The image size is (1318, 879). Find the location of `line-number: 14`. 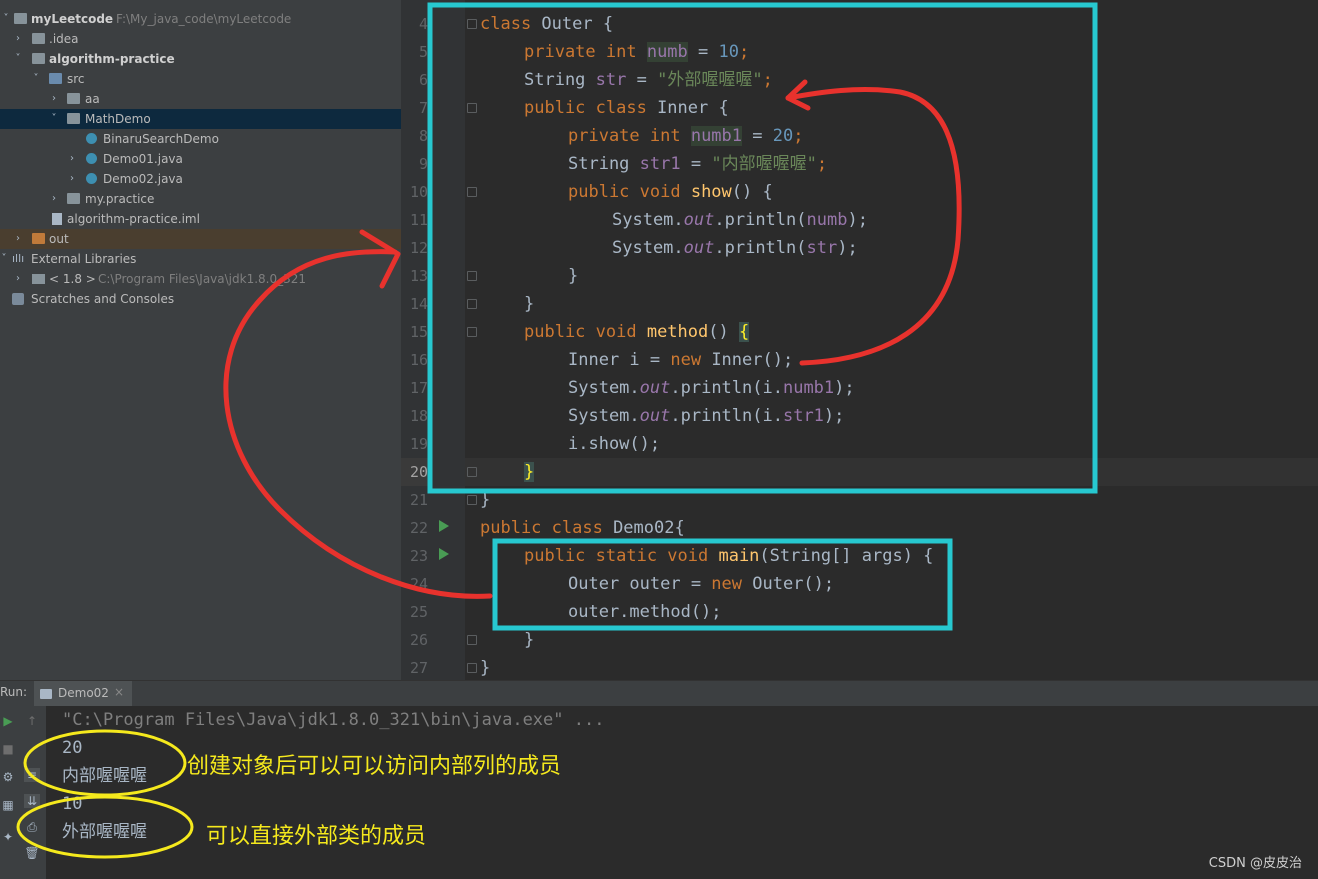

line-number: 14 is located at coordinates (418, 304).